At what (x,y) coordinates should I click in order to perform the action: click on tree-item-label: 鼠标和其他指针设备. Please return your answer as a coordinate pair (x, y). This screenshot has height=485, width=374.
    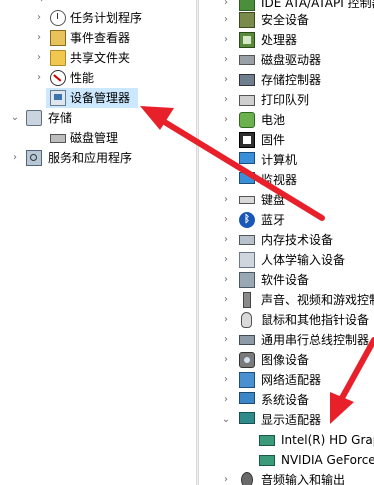
    Looking at the image, I should click on (315, 320).